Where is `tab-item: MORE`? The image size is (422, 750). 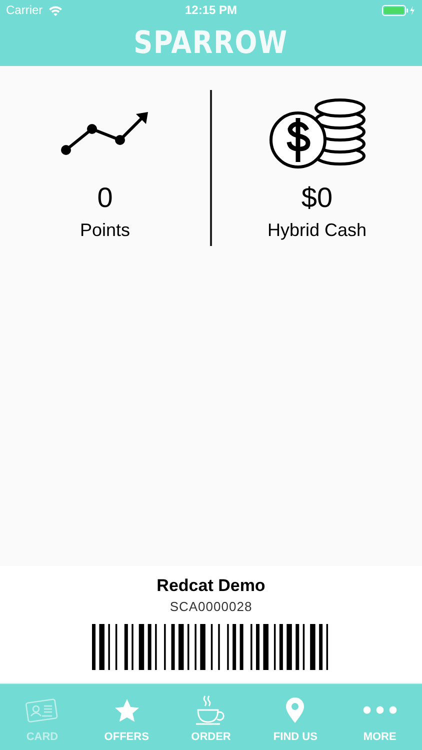
tab-item: MORE is located at coordinates (380, 717).